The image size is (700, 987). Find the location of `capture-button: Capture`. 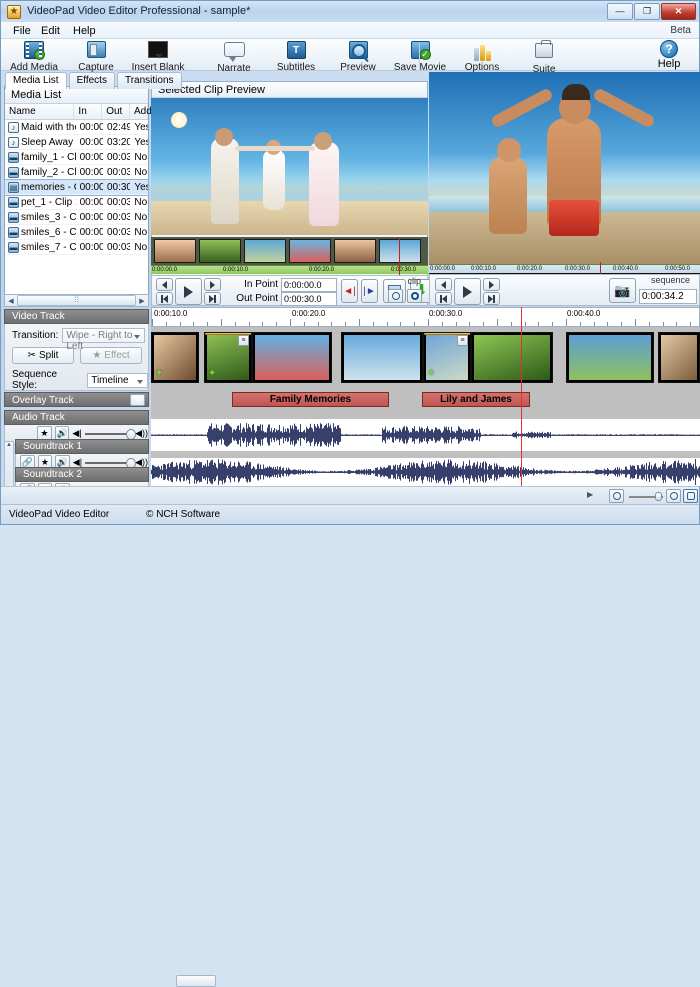

capture-button: Capture is located at coordinates (96, 56).